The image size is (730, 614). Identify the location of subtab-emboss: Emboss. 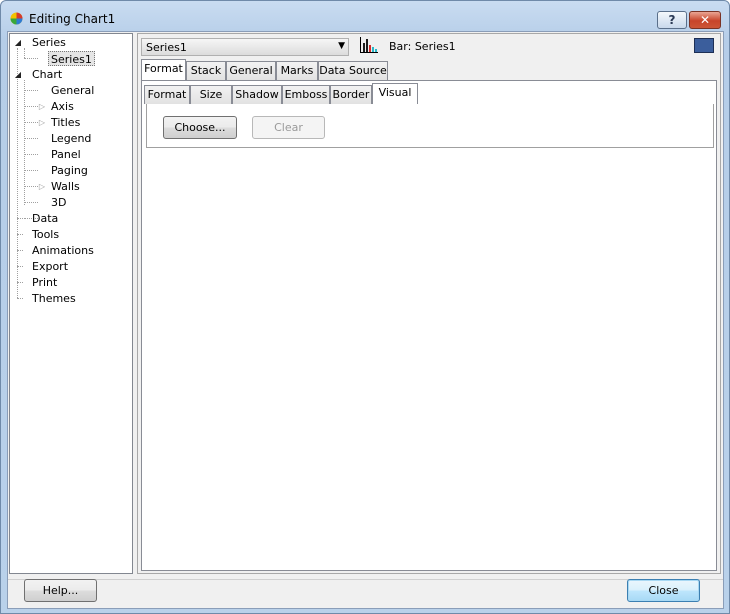
(306, 94).